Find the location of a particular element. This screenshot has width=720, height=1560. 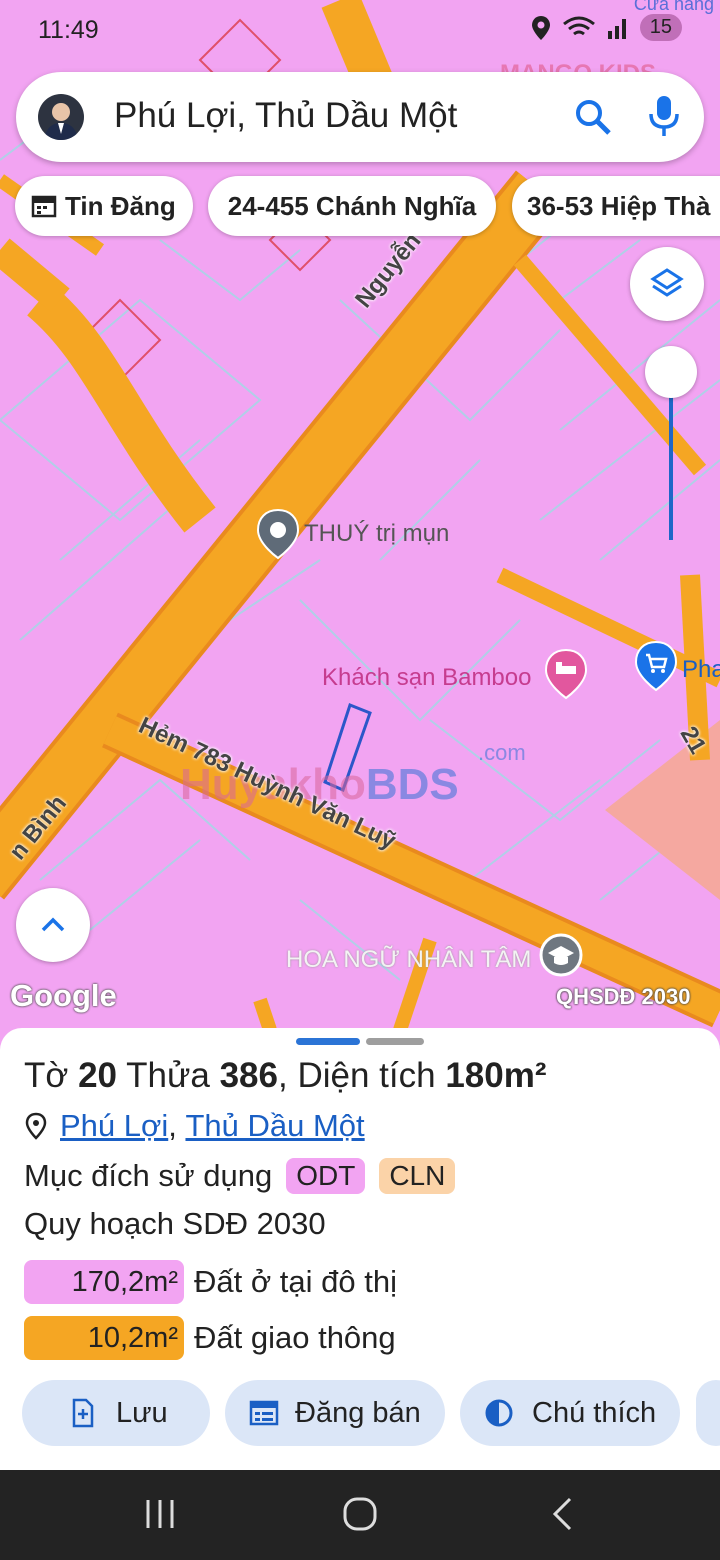

chevron-up-icon is located at coordinates (53, 924).